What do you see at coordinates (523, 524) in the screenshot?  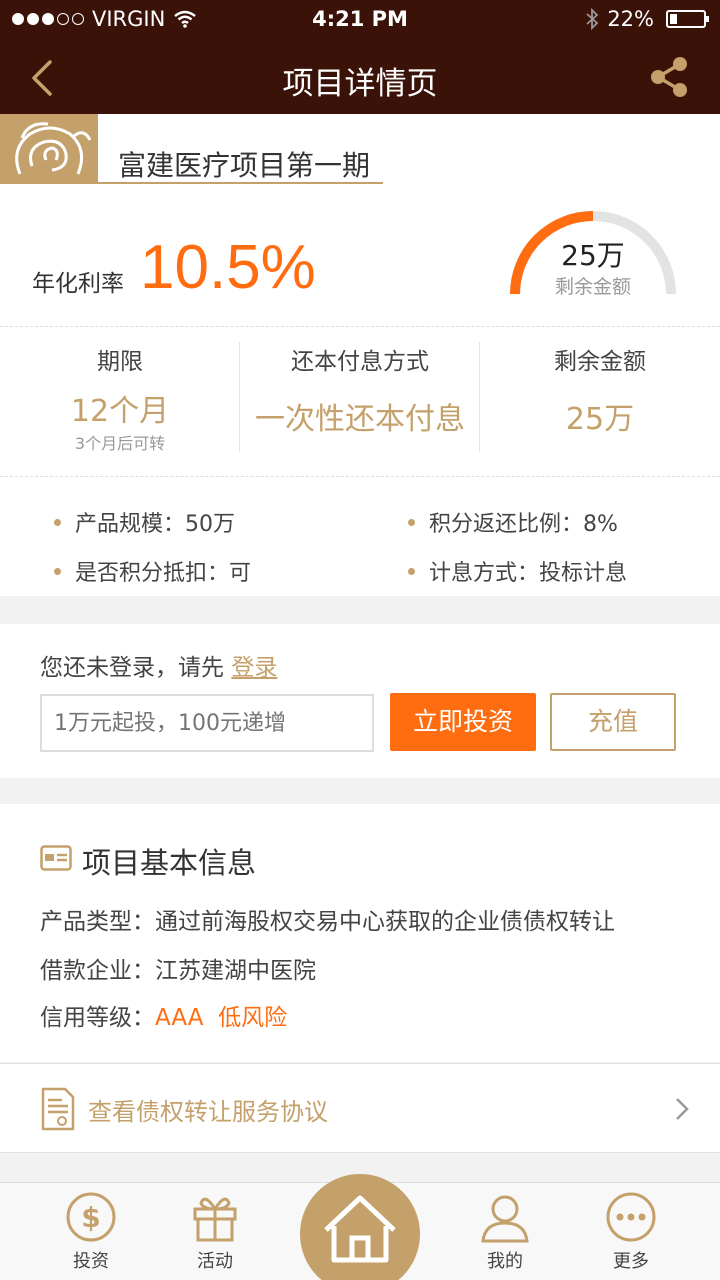 I see `fact-text: 积分返还比例：8%` at bounding box center [523, 524].